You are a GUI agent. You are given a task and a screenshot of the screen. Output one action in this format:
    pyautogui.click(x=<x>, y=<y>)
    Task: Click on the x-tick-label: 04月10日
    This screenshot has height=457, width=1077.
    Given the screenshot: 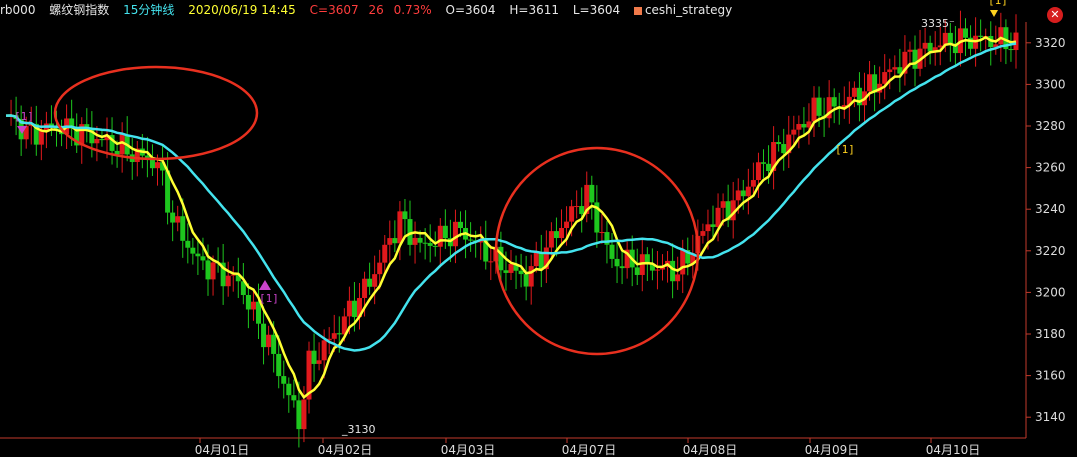 What is the action you would take?
    pyautogui.click(x=953, y=450)
    